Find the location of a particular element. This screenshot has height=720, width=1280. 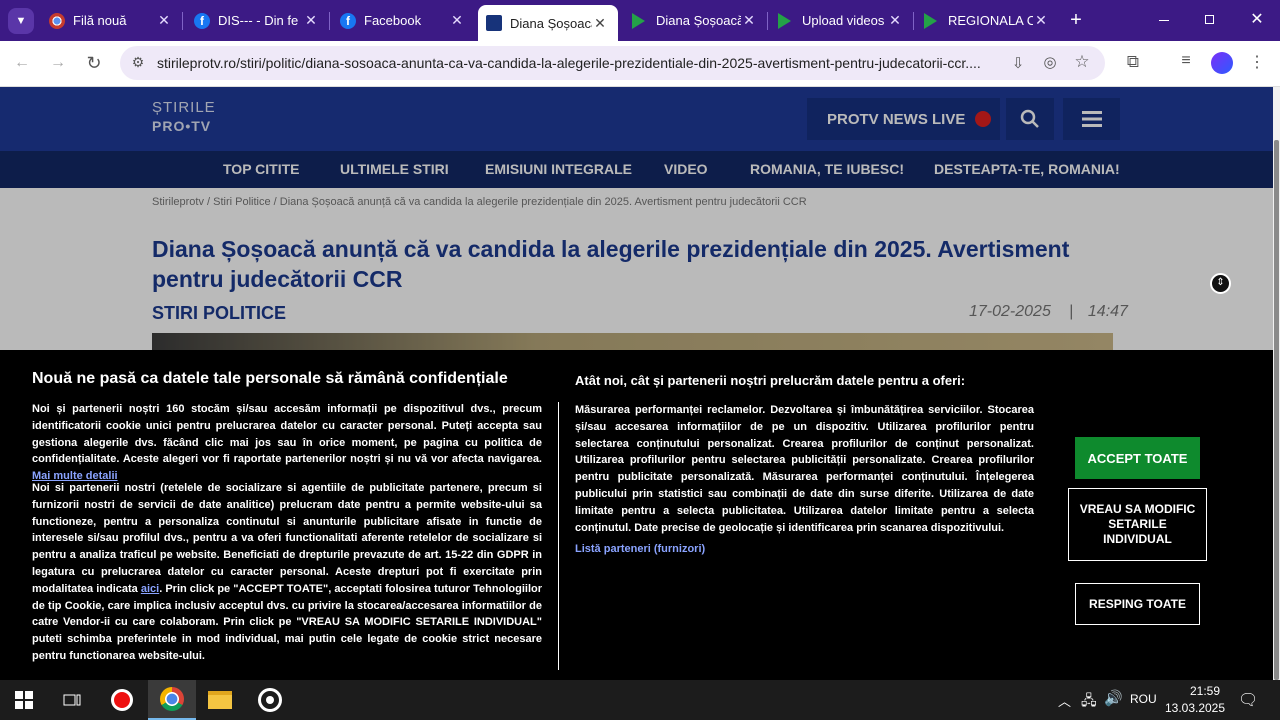

tab-new-tab: Filă nouă ✕ is located at coordinates (112, 20).